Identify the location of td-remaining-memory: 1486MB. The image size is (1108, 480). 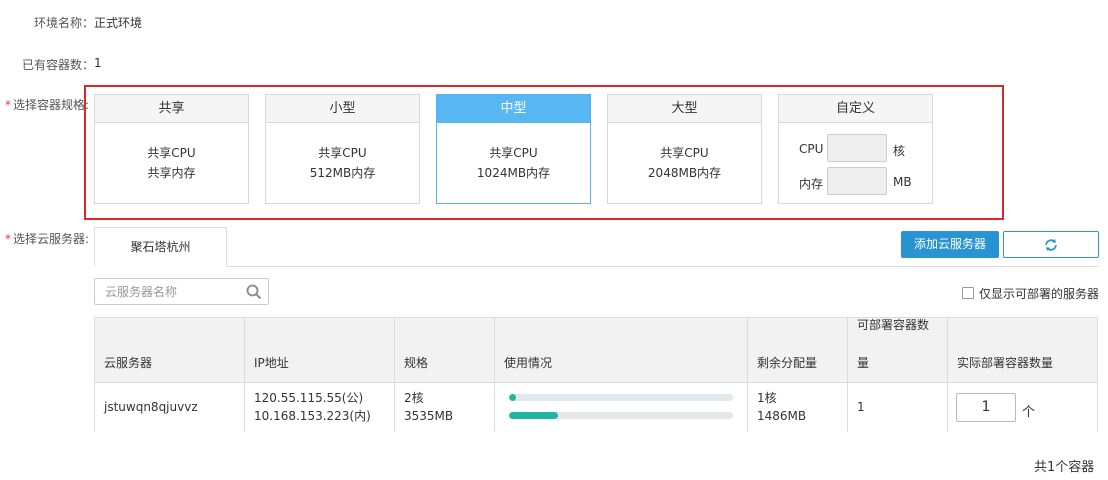
(782, 416).